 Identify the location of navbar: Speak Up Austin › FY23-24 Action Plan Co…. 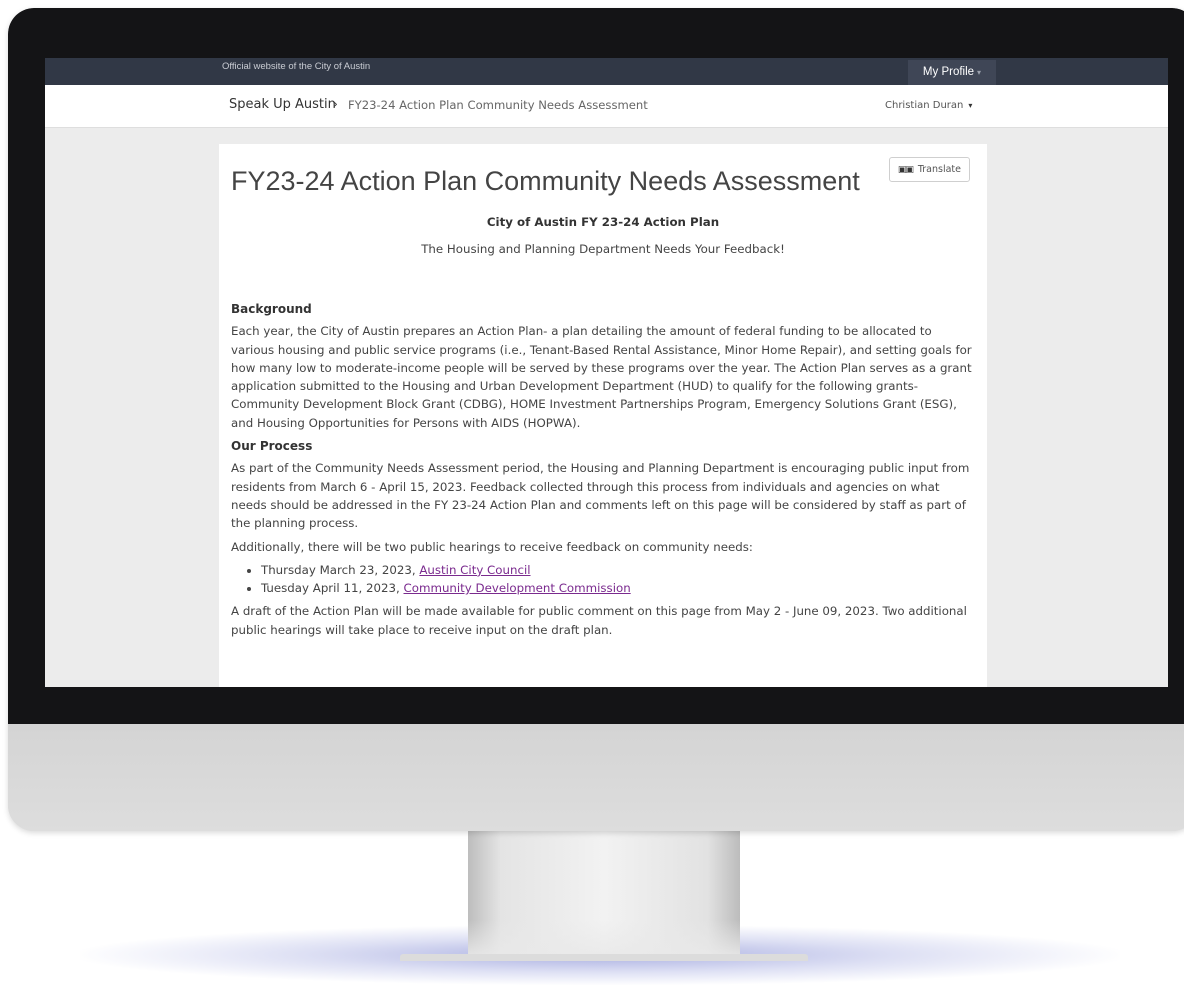
(606, 106).